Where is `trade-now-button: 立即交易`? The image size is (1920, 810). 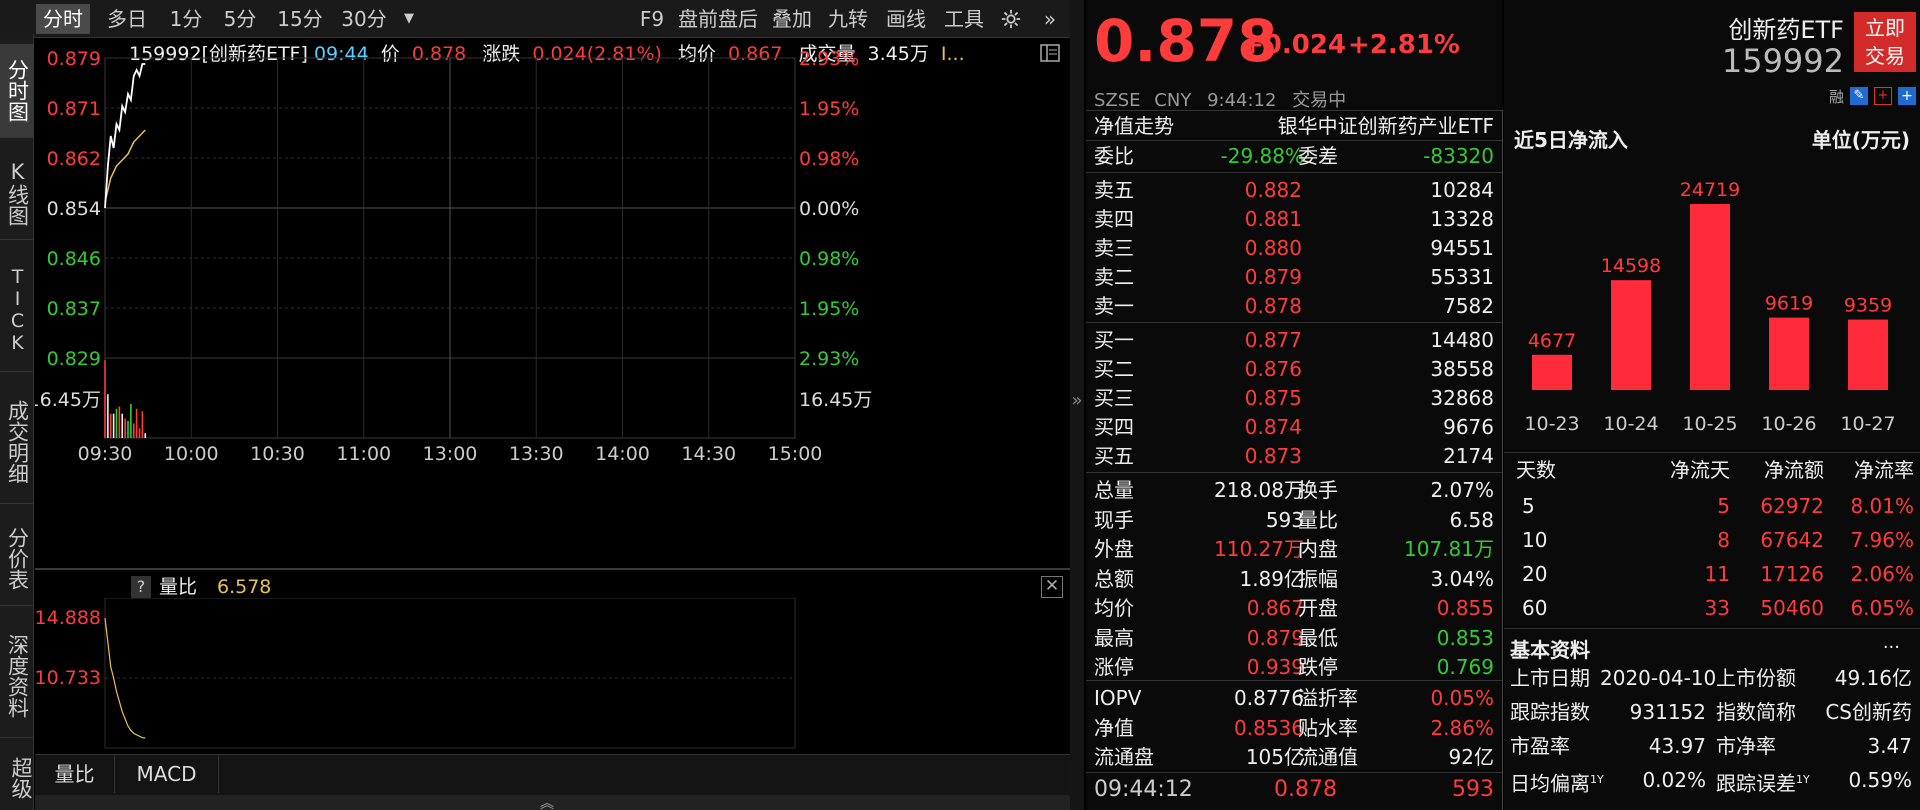
trade-now-button: 立即交易 is located at coordinates (1885, 42).